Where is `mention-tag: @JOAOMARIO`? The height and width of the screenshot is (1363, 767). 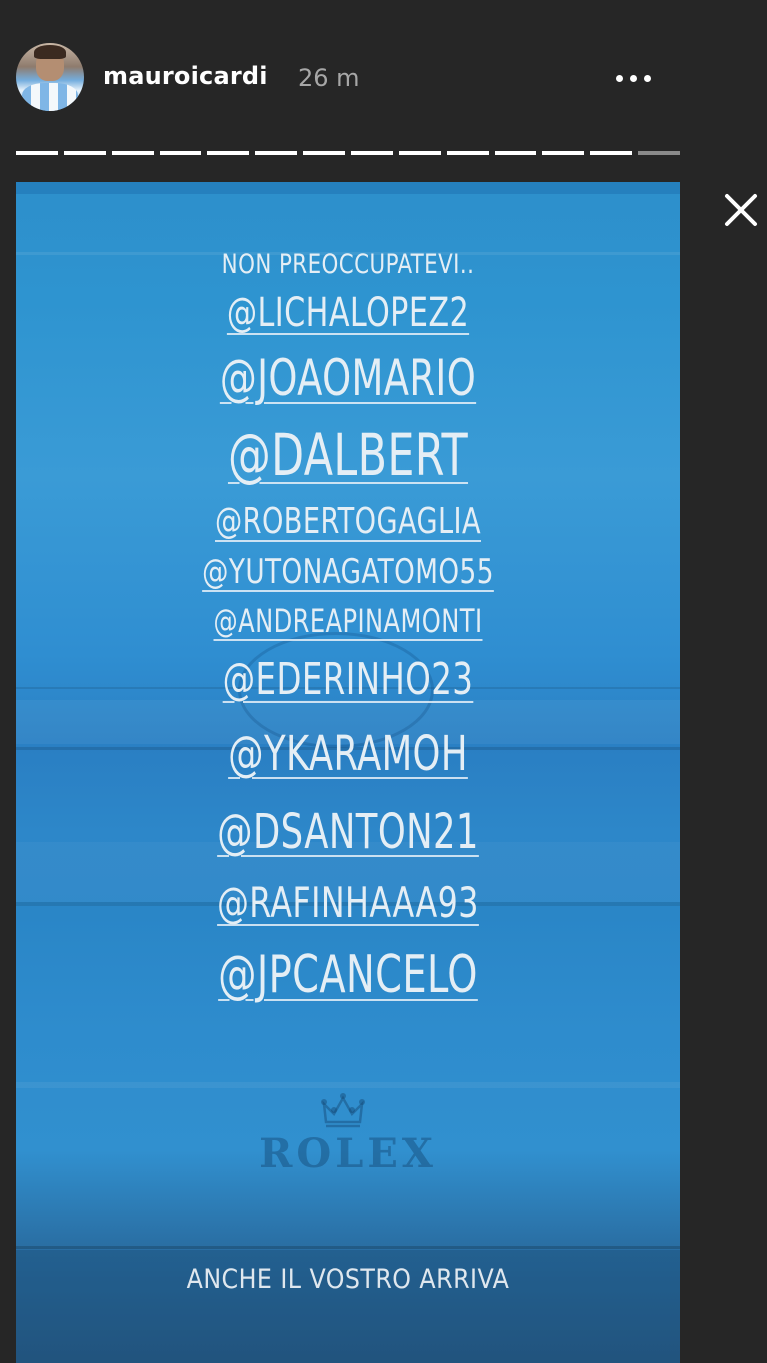
mention-tag: @JOAOMARIO is located at coordinates (348, 378).